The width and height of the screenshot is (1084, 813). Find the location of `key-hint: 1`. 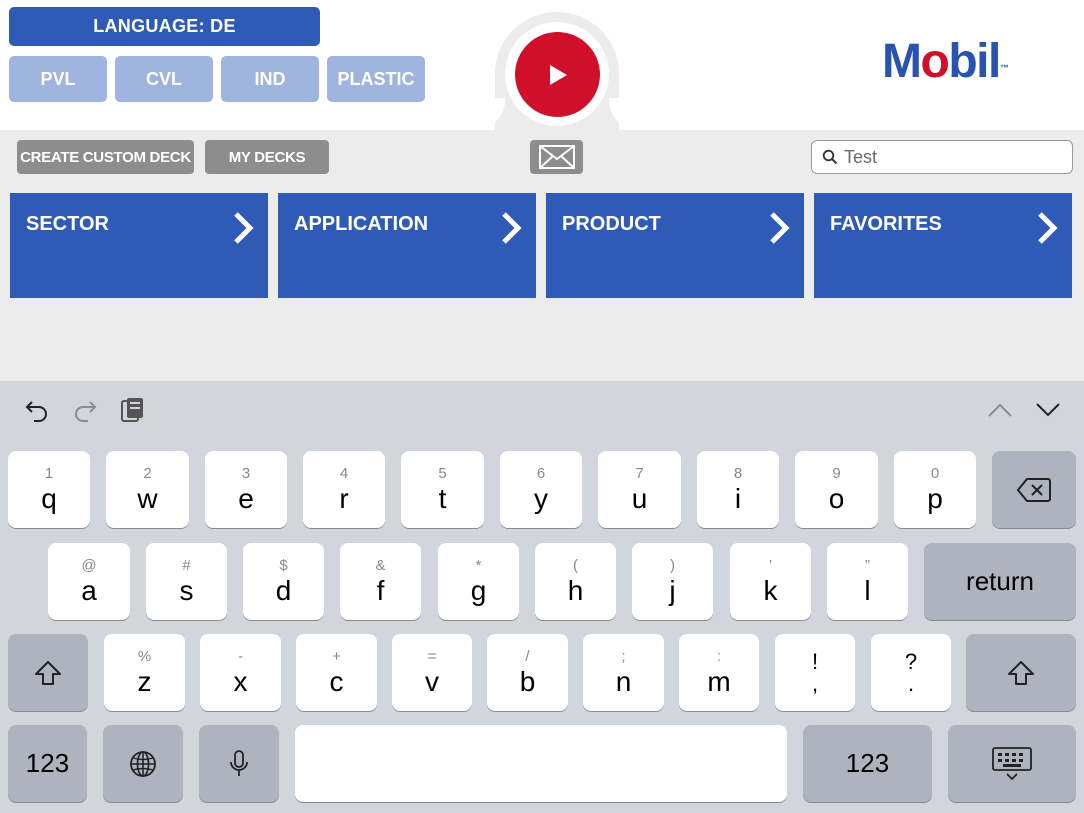

key-hint: 1 is located at coordinates (49, 473).